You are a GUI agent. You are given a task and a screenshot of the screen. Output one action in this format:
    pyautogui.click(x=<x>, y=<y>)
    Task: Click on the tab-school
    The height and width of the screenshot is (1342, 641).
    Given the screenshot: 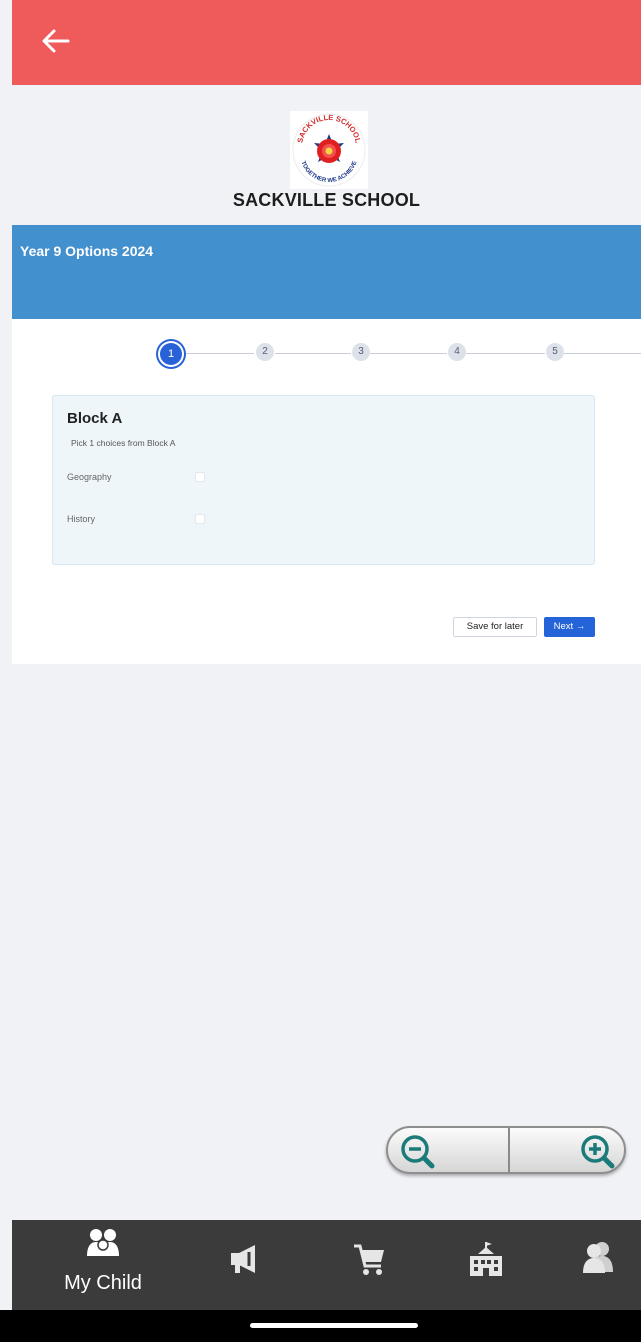 What is the action you would take?
    pyautogui.click(x=485, y=1265)
    